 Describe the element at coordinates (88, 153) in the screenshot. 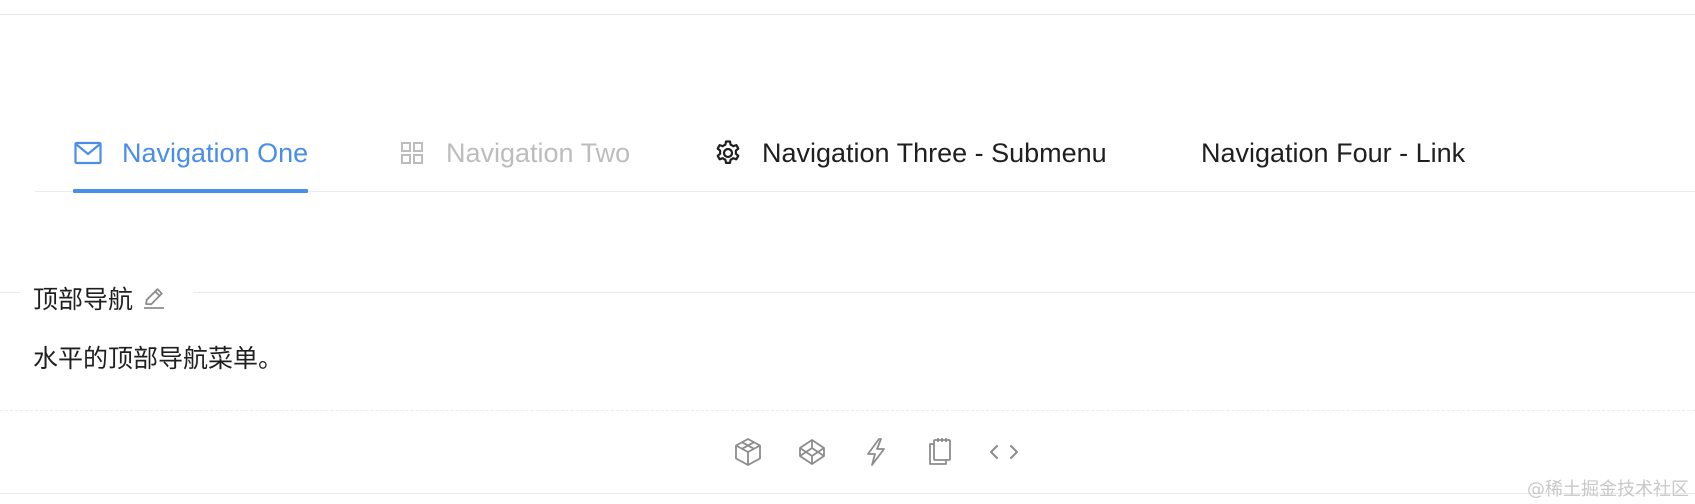

I see `mail-icon` at that location.